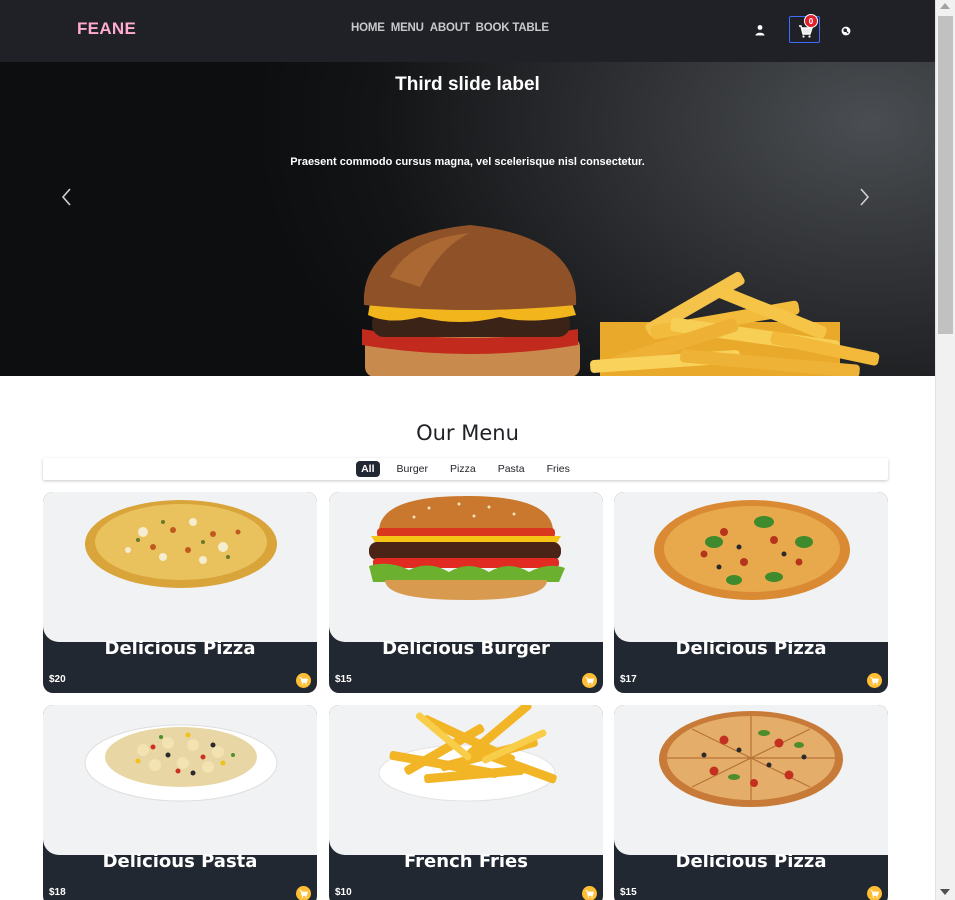 The image size is (955, 900). I want to click on nav-home: HOME, so click(368, 28).